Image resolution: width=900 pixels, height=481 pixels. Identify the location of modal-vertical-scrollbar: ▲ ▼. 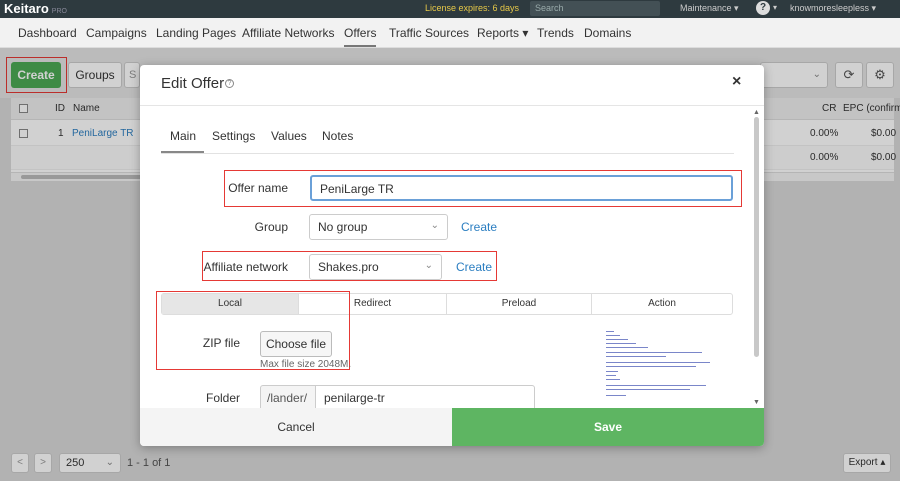
(757, 259).